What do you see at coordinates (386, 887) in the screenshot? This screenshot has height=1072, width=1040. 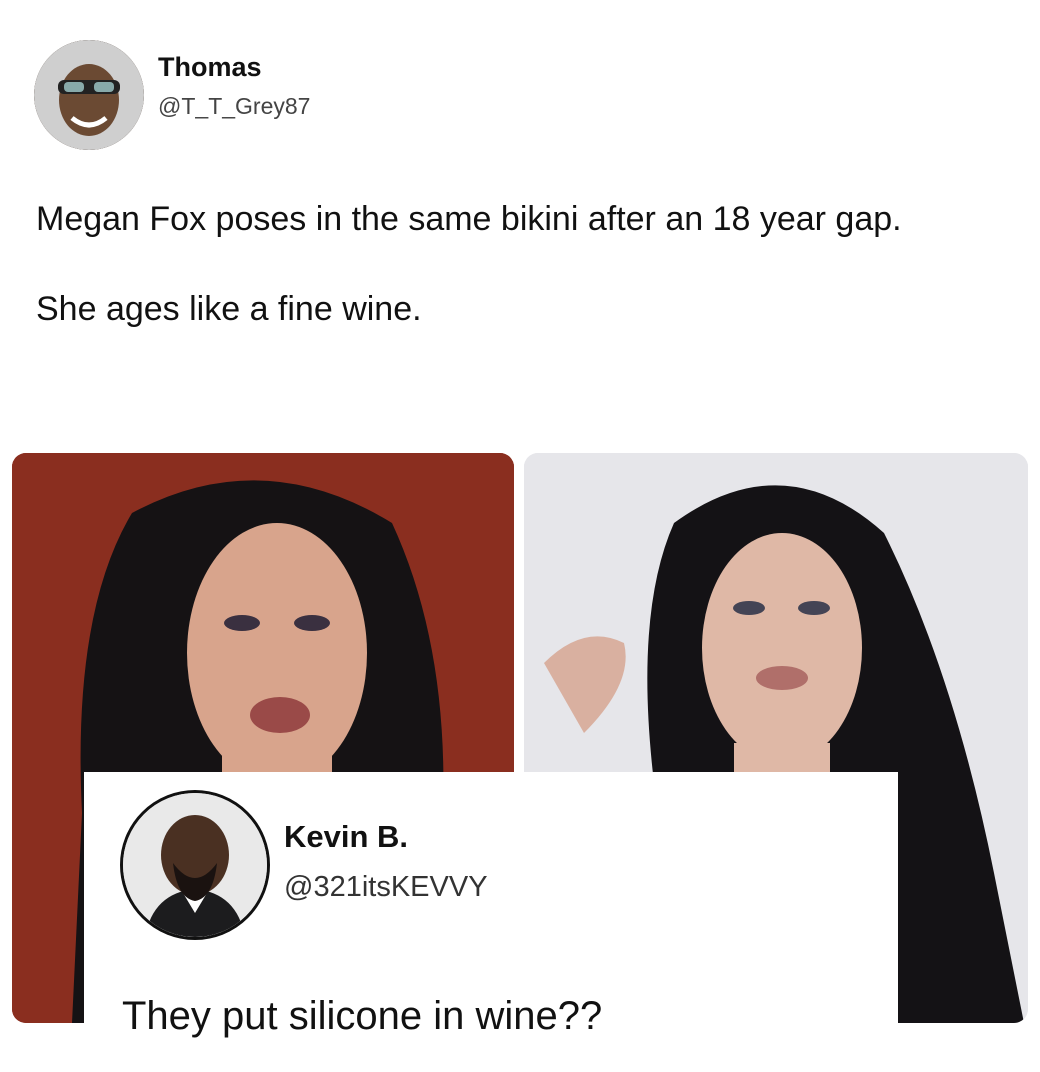 I see `reply-author-handle: @321itsKEVVY` at bounding box center [386, 887].